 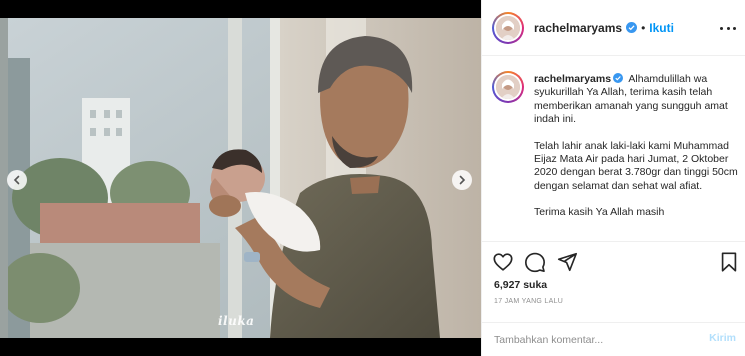 What do you see at coordinates (722, 338) in the screenshot?
I see `post-comment-button: Kirim` at bounding box center [722, 338].